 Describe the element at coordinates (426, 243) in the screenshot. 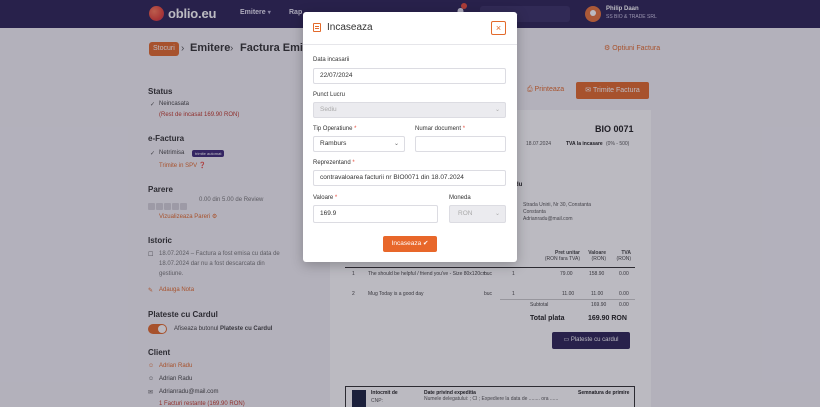

I see `check-icon: ✔` at that location.